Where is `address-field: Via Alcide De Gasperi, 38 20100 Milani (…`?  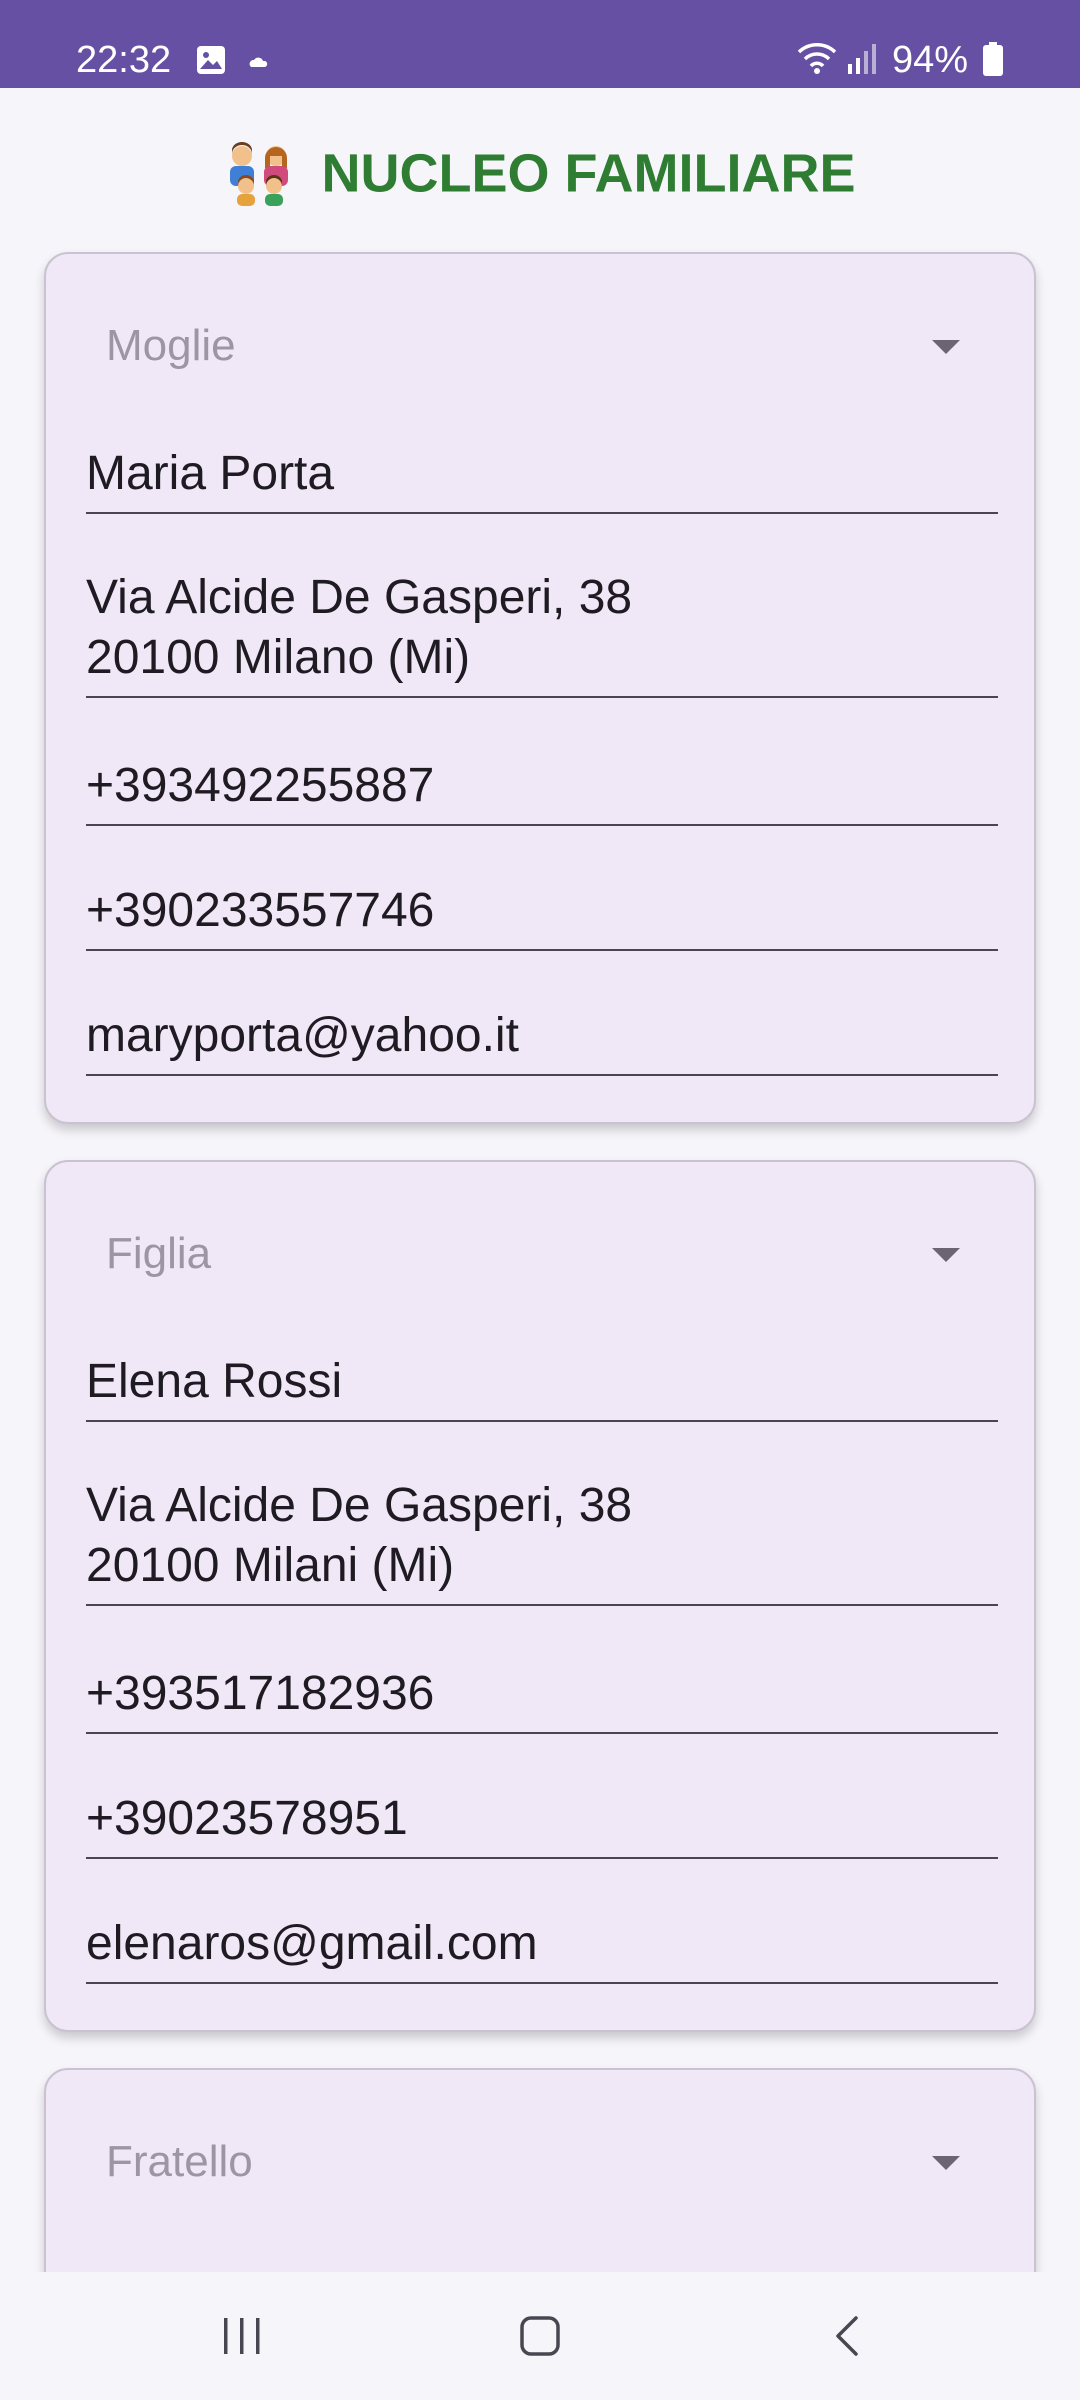
address-field: Via Alcide De Gasperi, 38 20100 Milani (… is located at coordinates (542, 1541).